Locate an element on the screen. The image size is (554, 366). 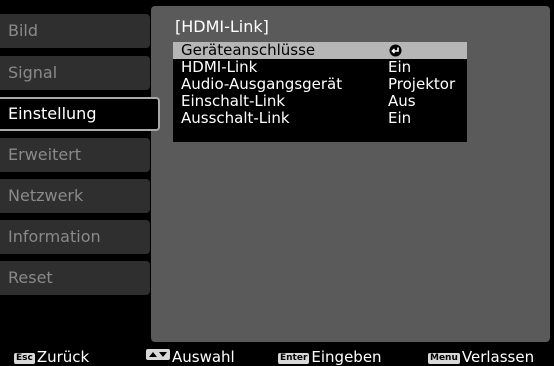
enter-arrow-icon is located at coordinates (395, 50).